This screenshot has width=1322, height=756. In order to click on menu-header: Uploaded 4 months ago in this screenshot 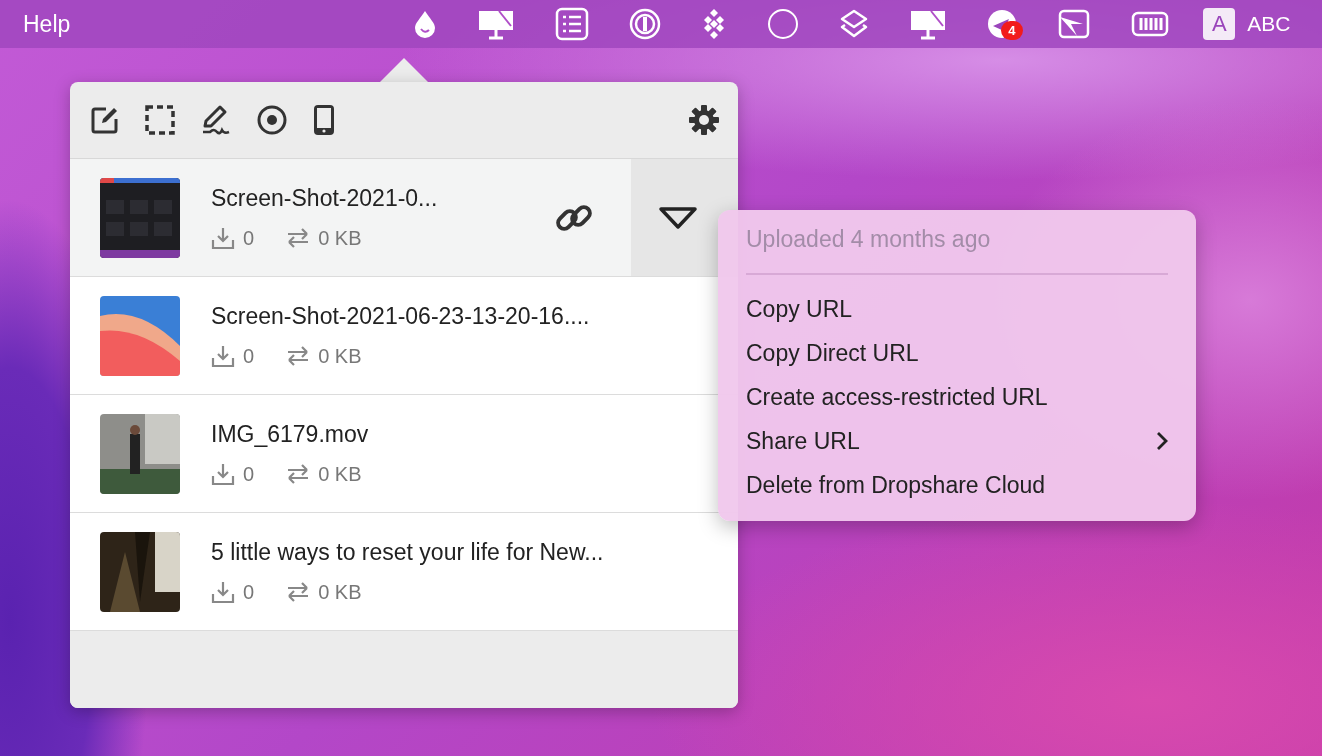, I will do `click(869, 240)`.